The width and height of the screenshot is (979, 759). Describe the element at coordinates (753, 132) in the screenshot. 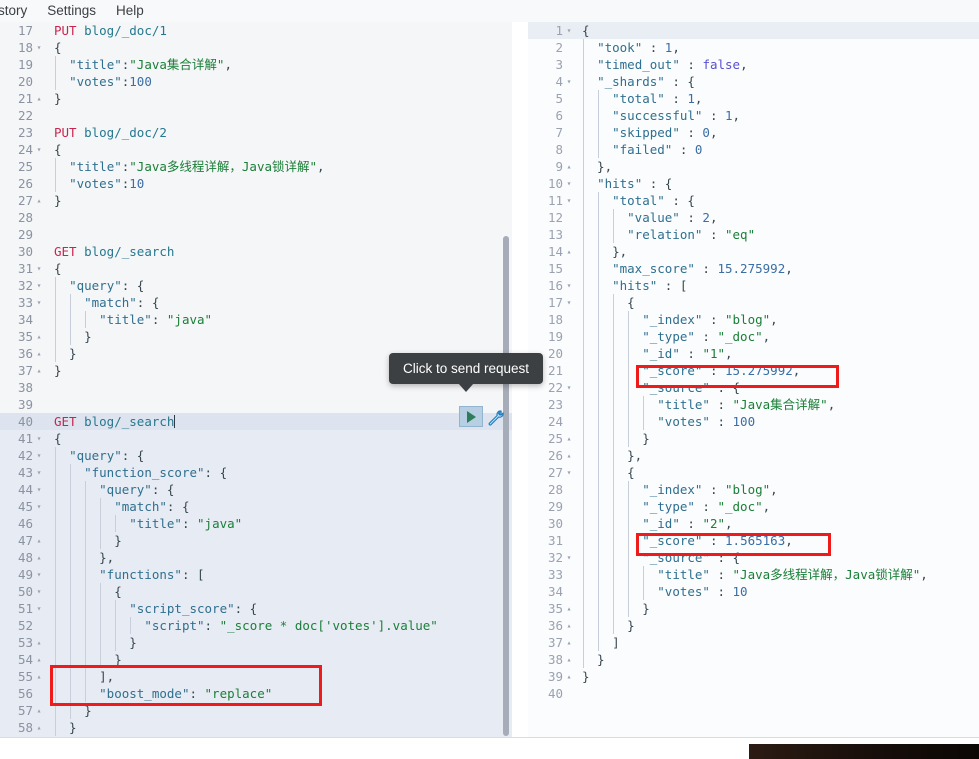

I see `code-line: 7· "skipped" : 0,` at that location.